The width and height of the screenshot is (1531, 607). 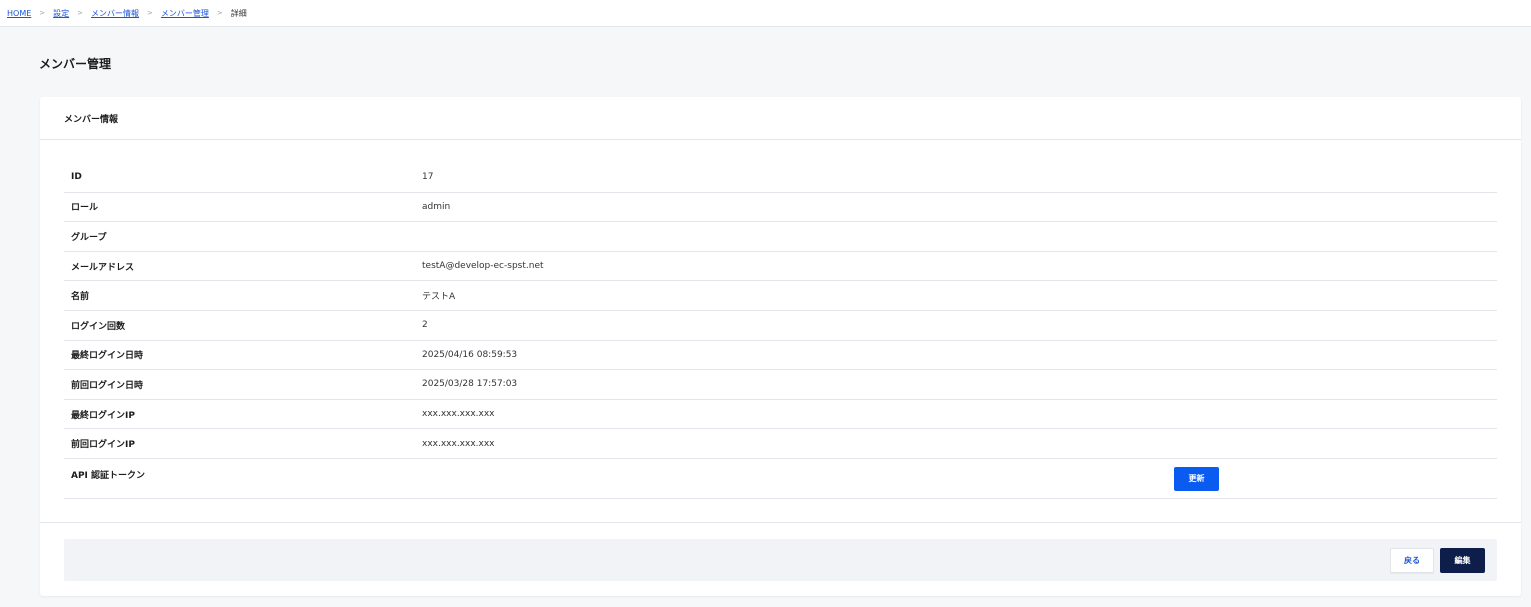 I want to click on detail-value: 2, so click(x=425, y=325).